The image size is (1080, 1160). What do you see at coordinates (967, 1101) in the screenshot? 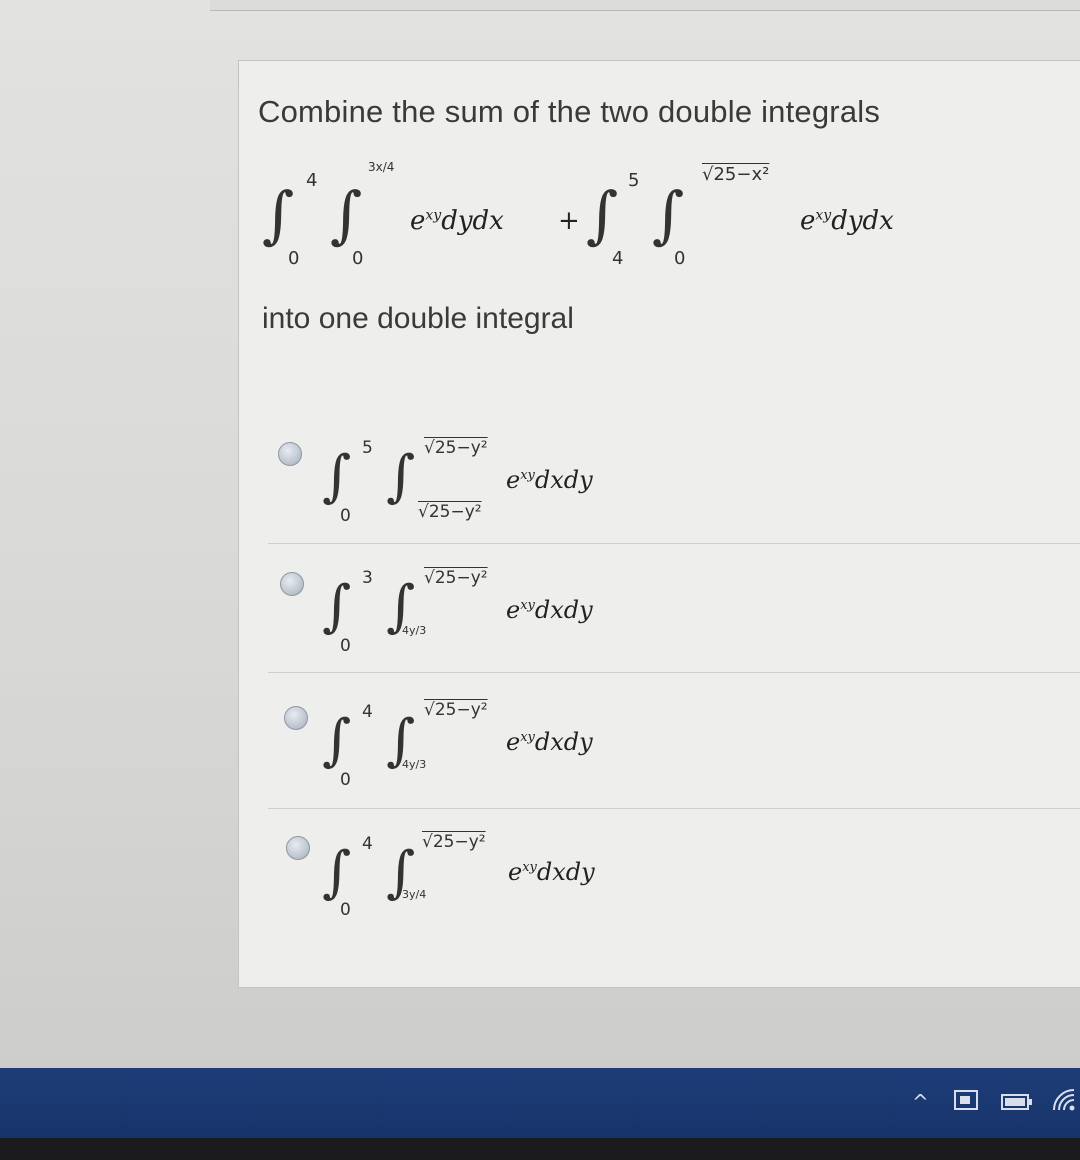
I see `network-icon` at bounding box center [967, 1101].